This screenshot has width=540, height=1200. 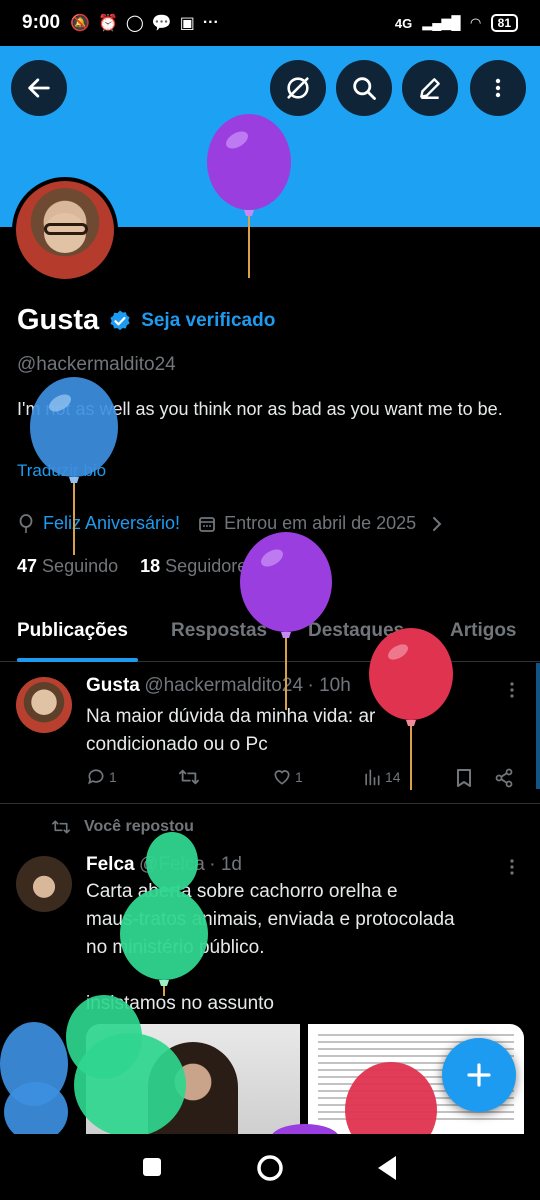 I want to click on profile-handle: @hackermaldito24, so click(x=96, y=364).